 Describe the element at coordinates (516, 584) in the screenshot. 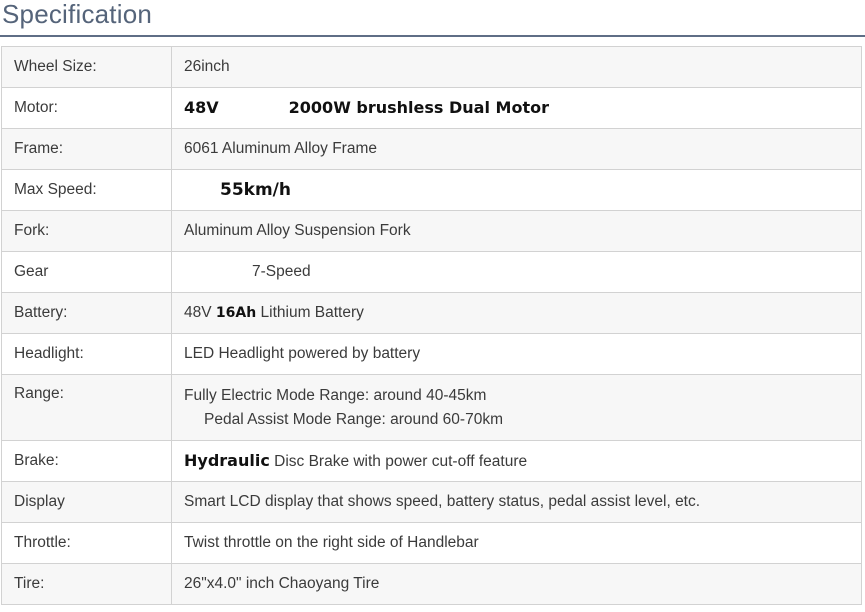

I see `spec-value-tire: 26"x4.0" inch Chaoyang Tire` at that location.